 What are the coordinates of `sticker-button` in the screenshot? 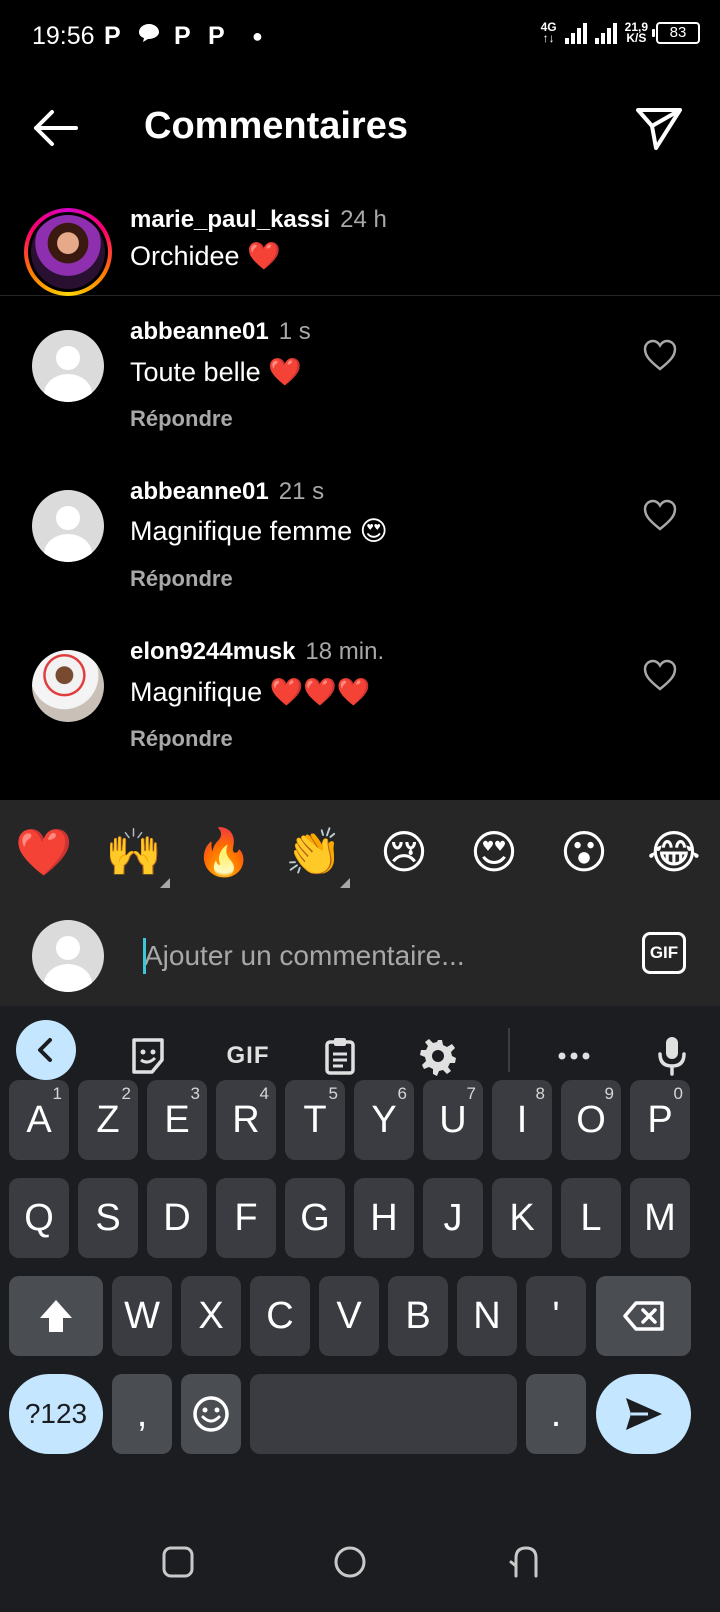 It's located at (148, 1056).